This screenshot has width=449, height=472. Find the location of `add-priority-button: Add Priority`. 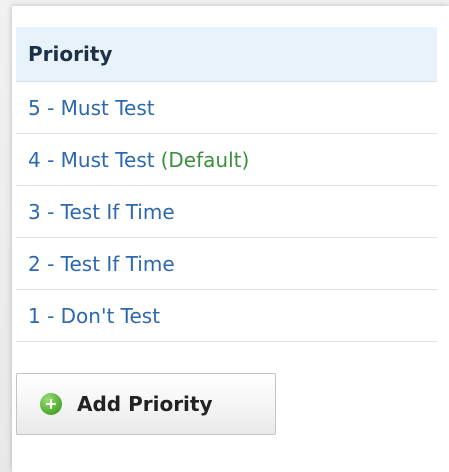

add-priority-button: Add Priority is located at coordinates (146, 404).